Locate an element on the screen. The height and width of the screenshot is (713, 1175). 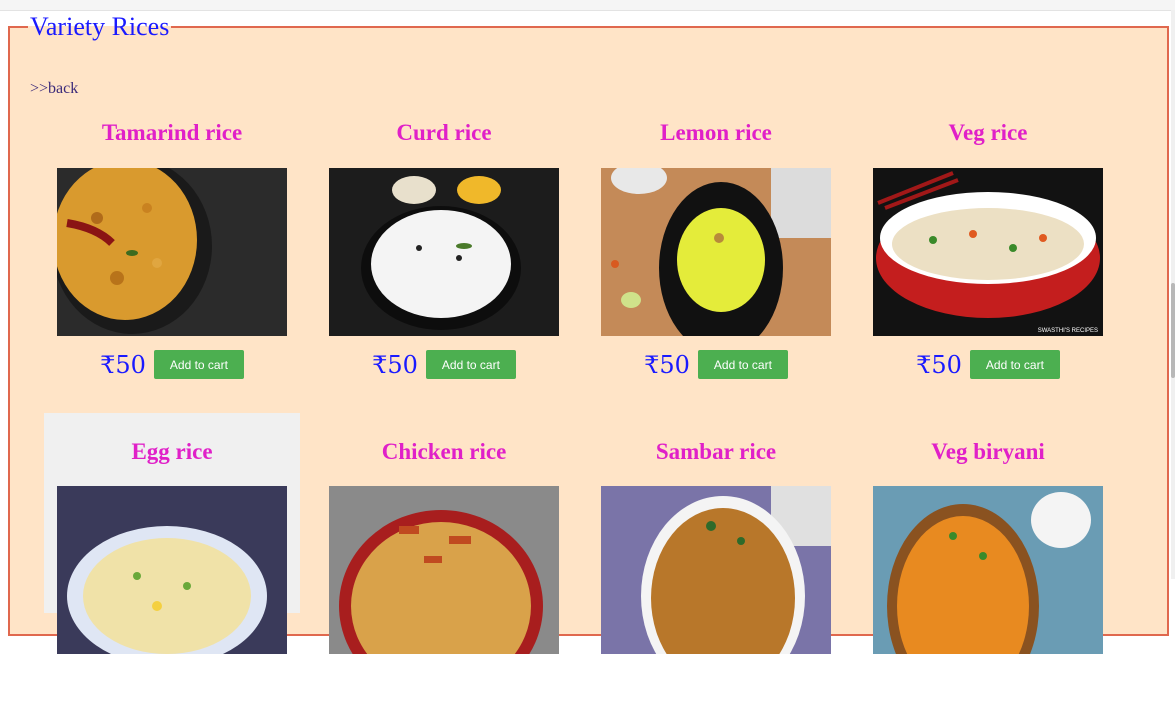
item-title: Veg biryani is located at coordinates (988, 451).